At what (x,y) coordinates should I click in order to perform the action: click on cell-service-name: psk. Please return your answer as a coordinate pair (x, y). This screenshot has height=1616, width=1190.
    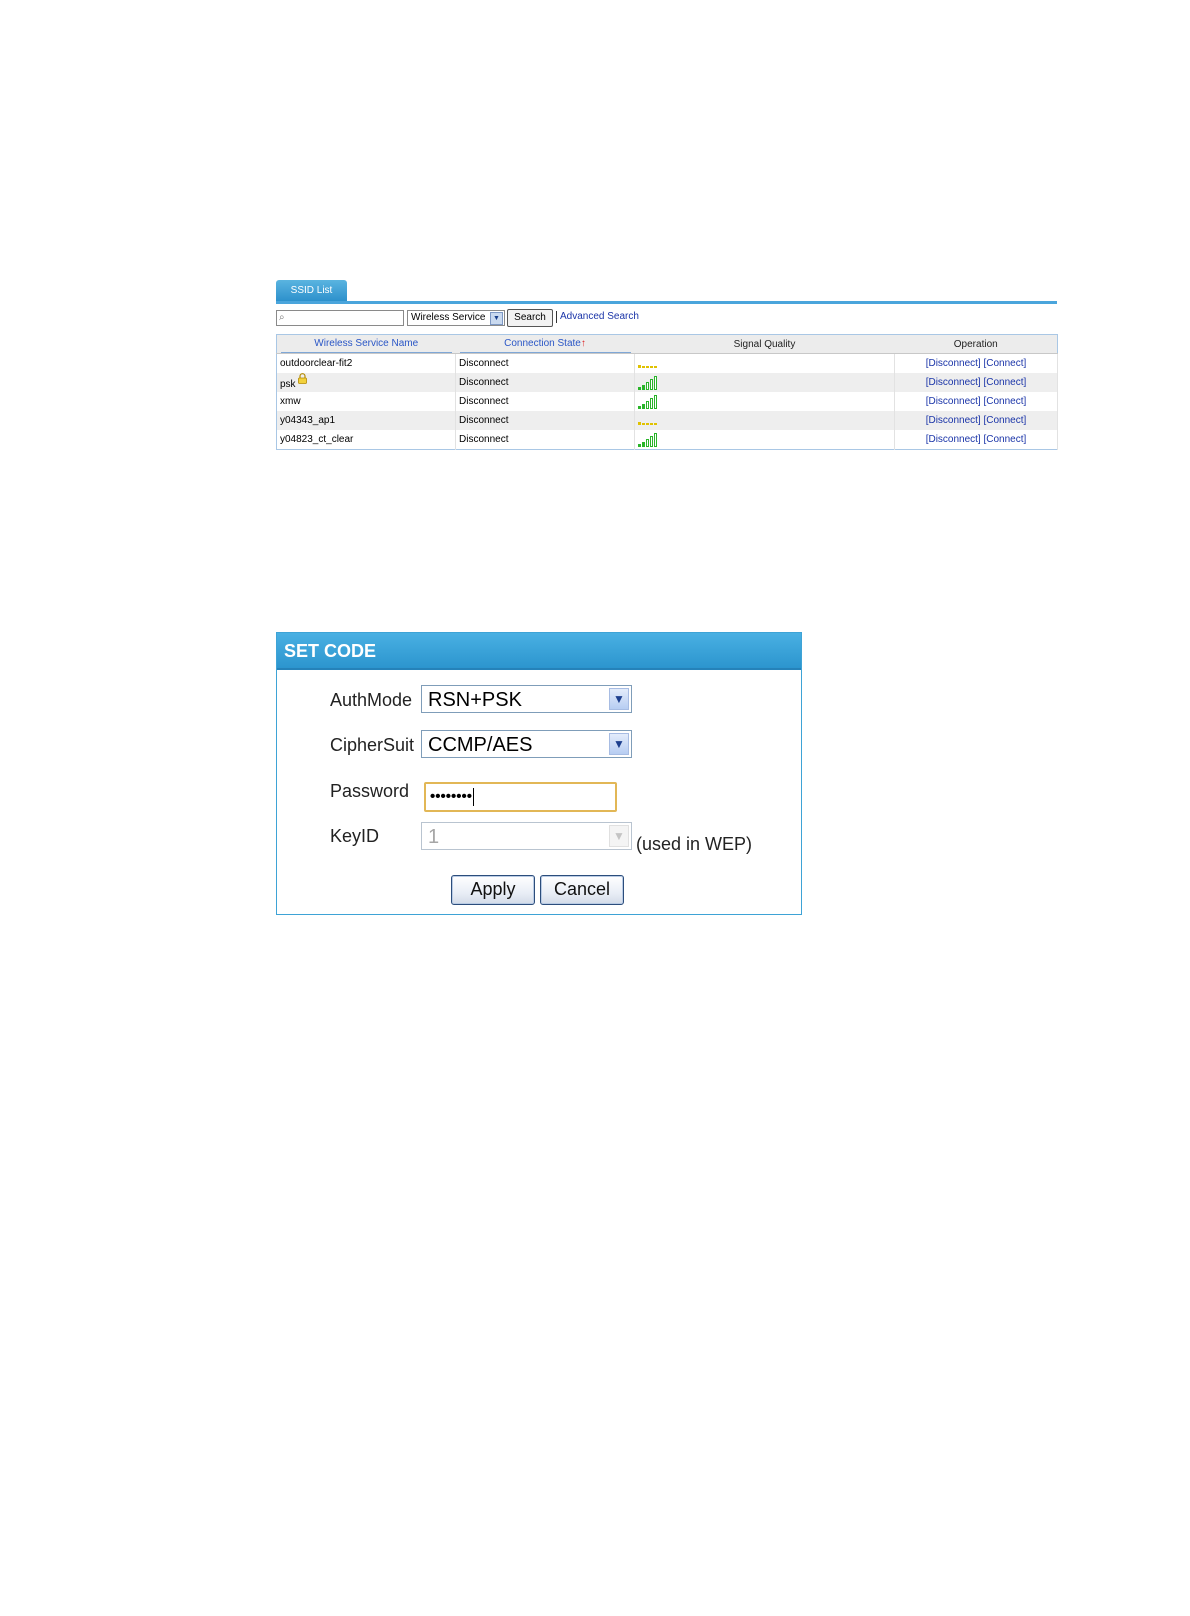
    Looking at the image, I should click on (366, 382).